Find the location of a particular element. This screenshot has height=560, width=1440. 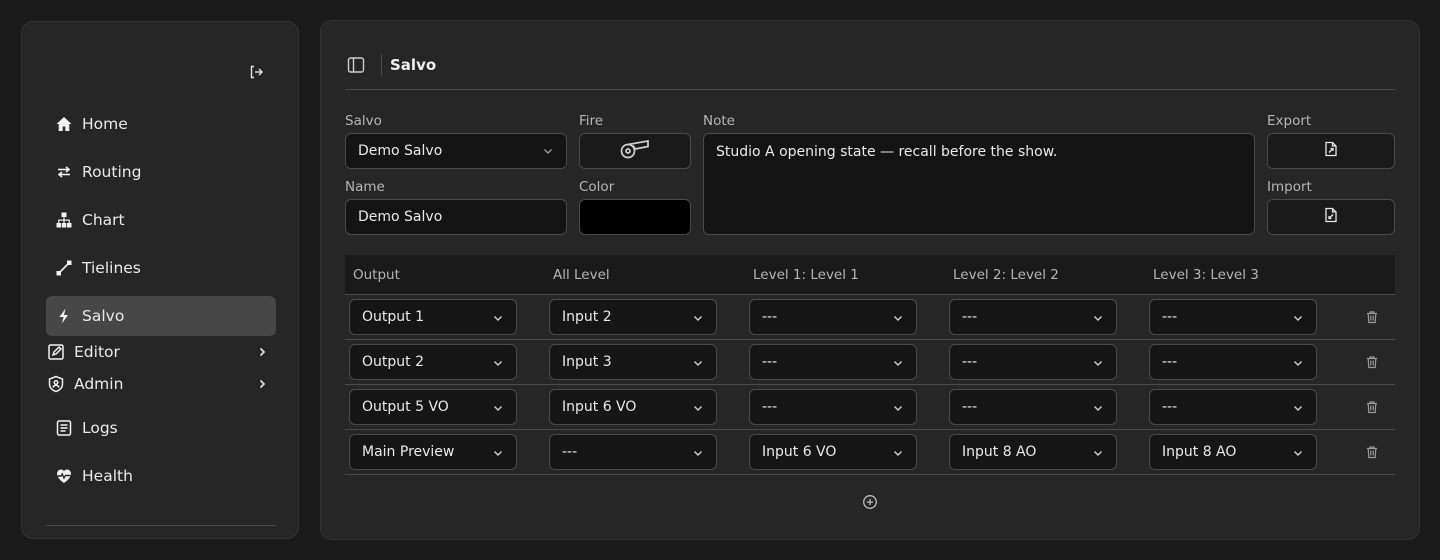

table-row: Output 2 Input 3 --- --- --- is located at coordinates (870, 362).